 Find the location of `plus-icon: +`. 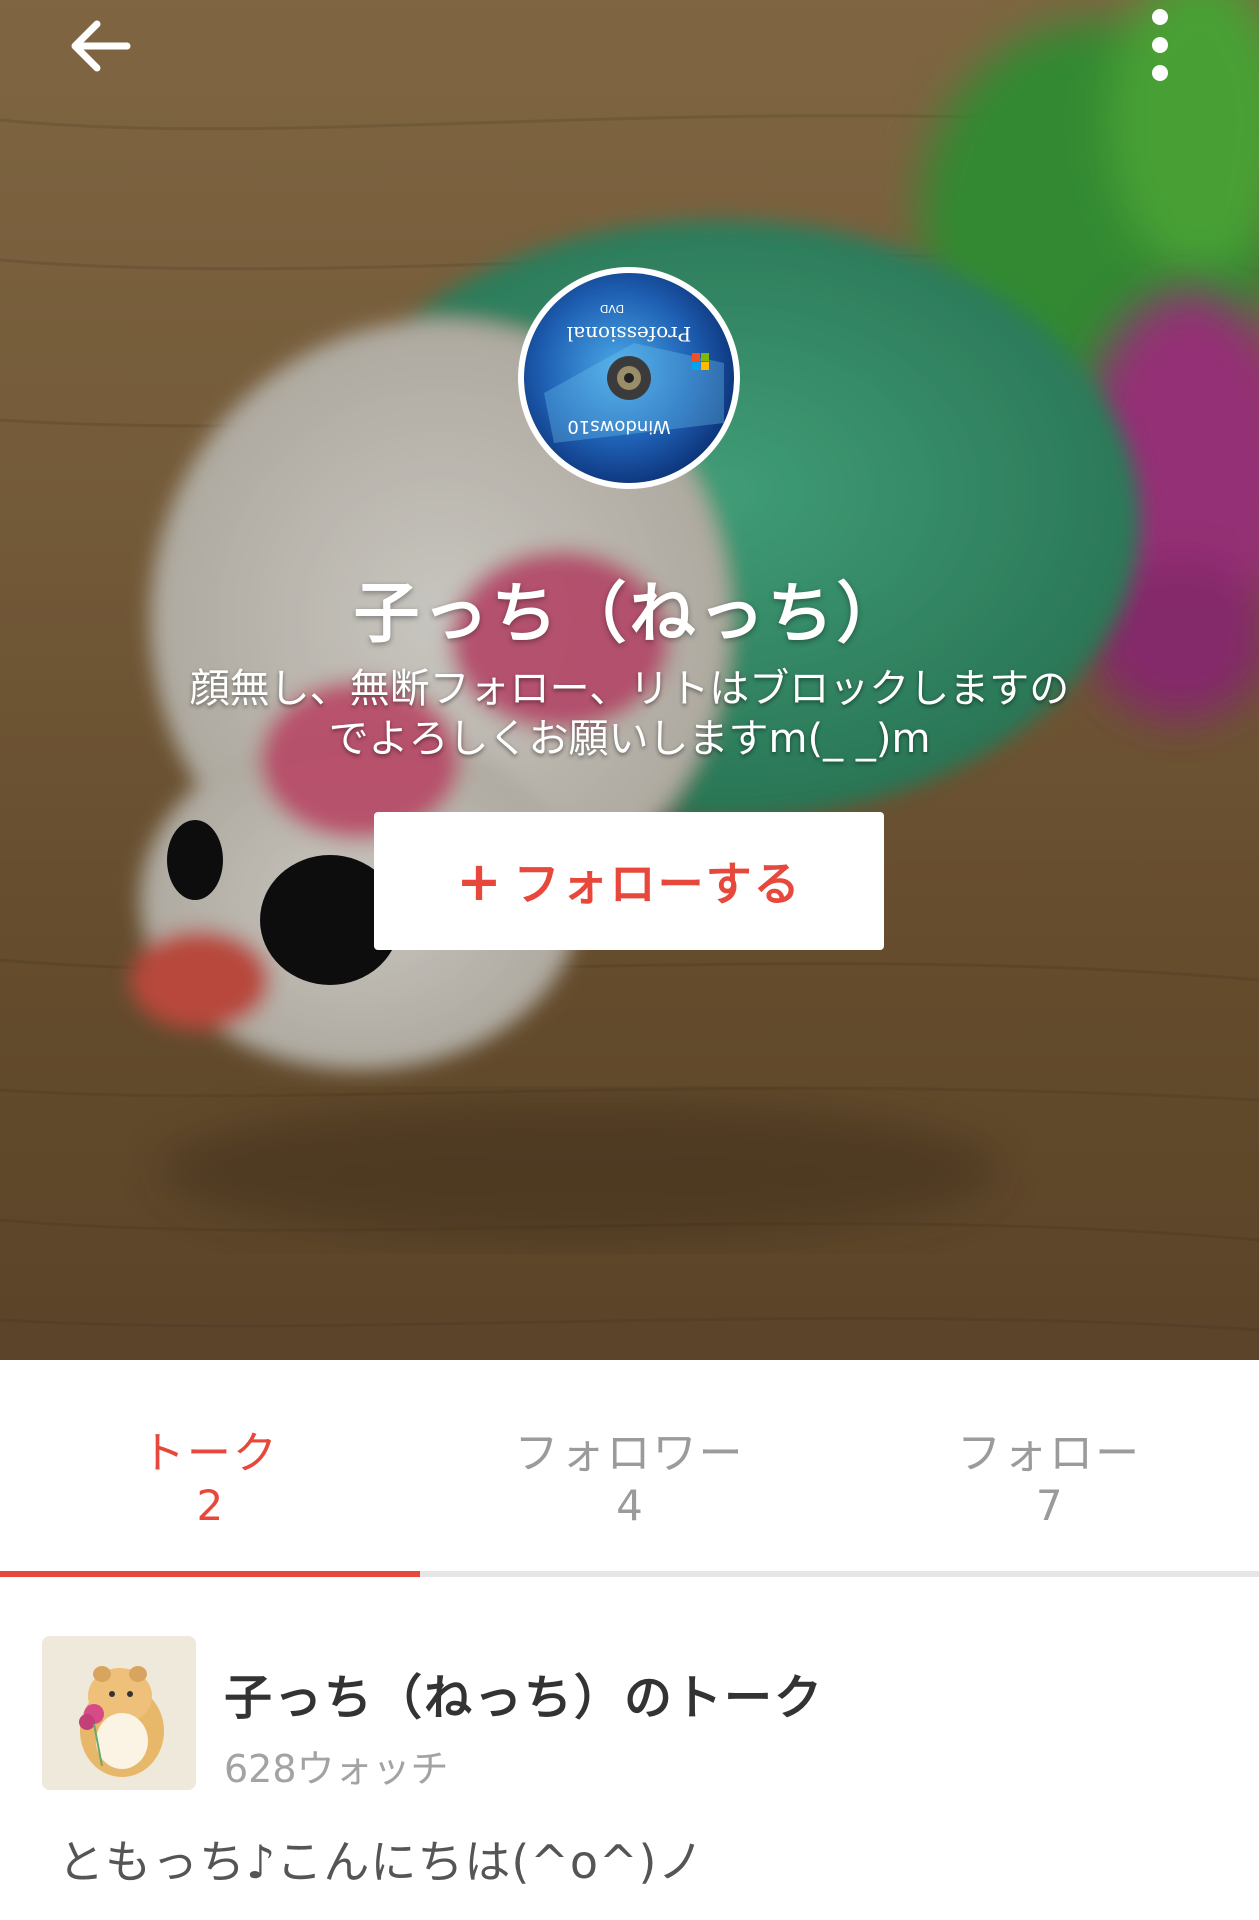

plus-icon: + is located at coordinates (480, 881).